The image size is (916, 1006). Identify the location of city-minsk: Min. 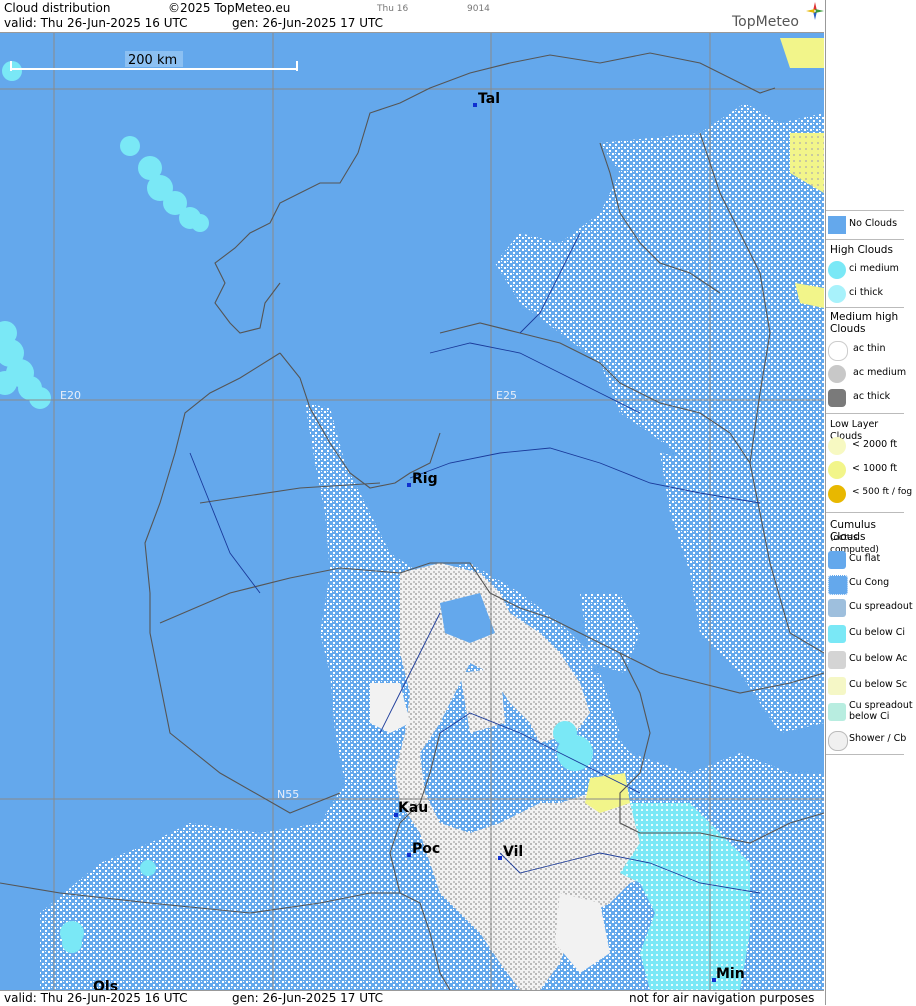
(728, 974).